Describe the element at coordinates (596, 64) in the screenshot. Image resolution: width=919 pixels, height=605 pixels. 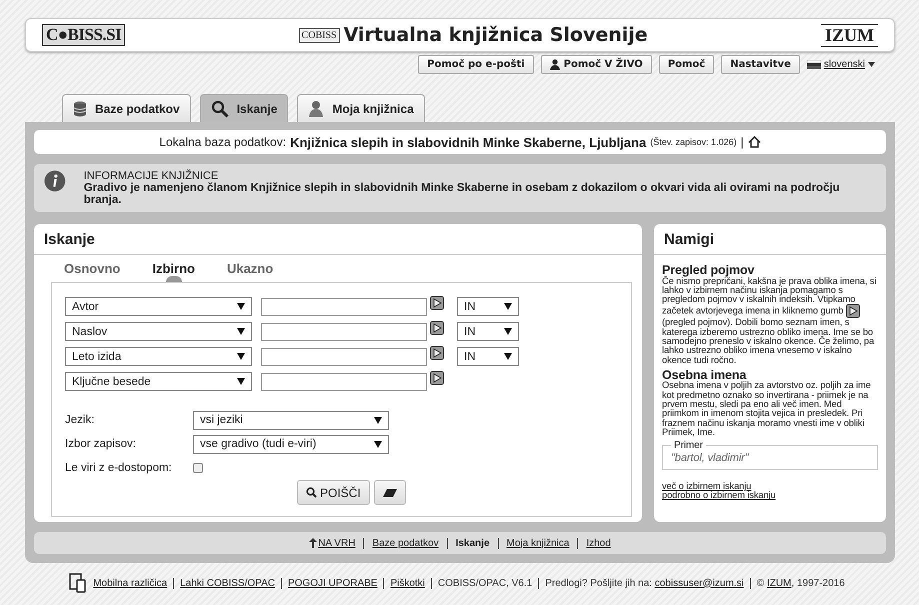
I see `help-button: Pomoč V ŽIVO` at that location.